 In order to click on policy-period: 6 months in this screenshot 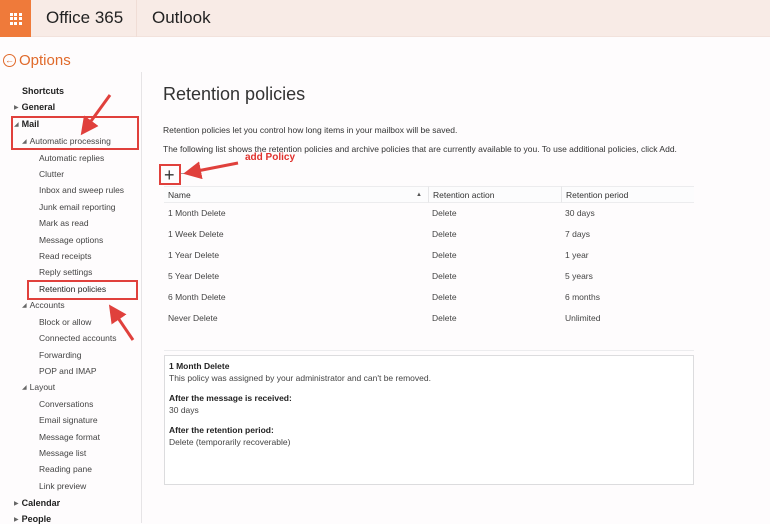, I will do `click(582, 297)`.